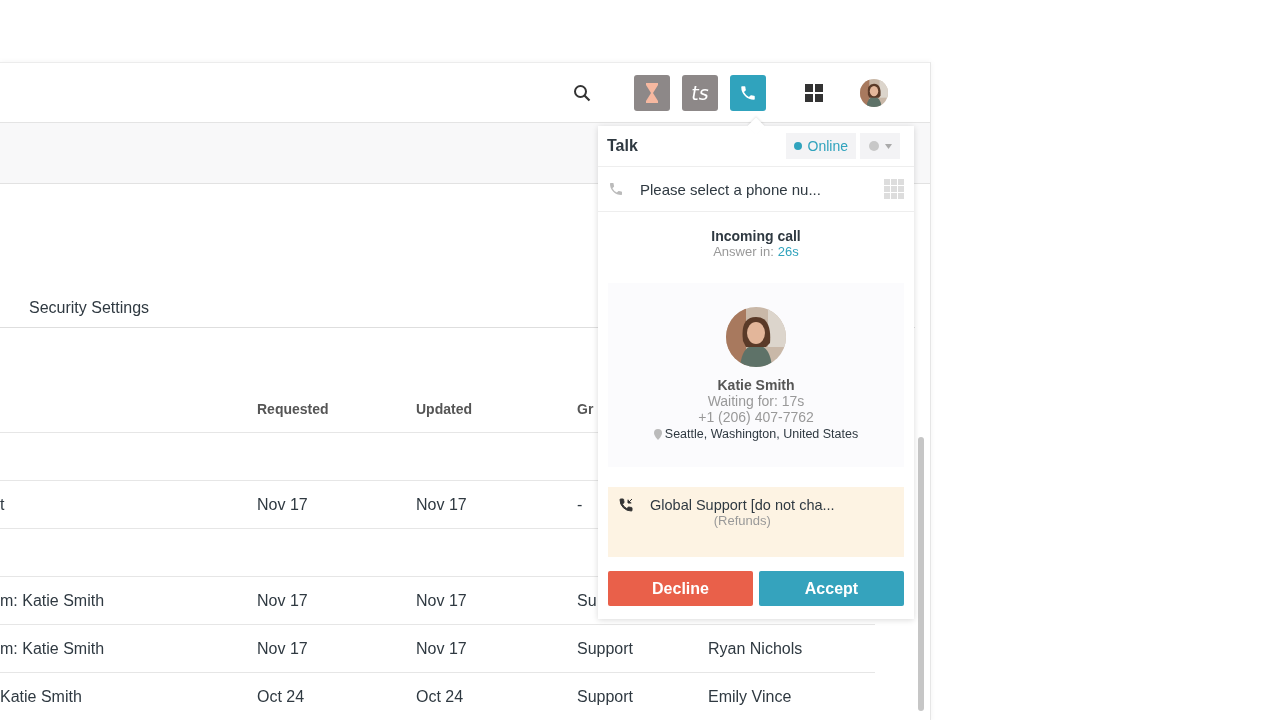  What do you see at coordinates (743, 251) in the screenshot?
I see `answer-label: Answer in:` at bounding box center [743, 251].